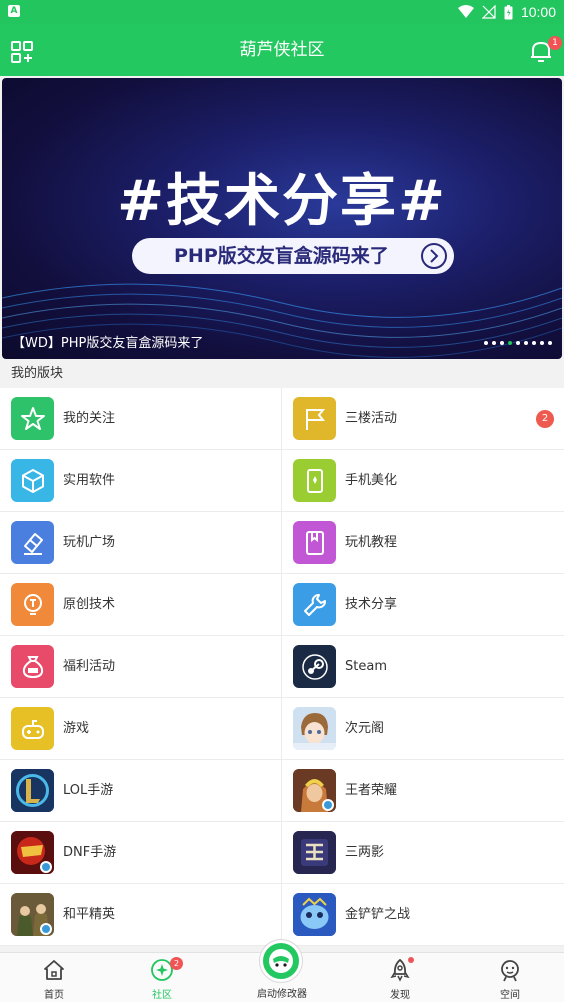  Describe the element at coordinates (423, 791) in the screenshot. I see `board-item-honor-of-kings: 王者荣耀` at that location.